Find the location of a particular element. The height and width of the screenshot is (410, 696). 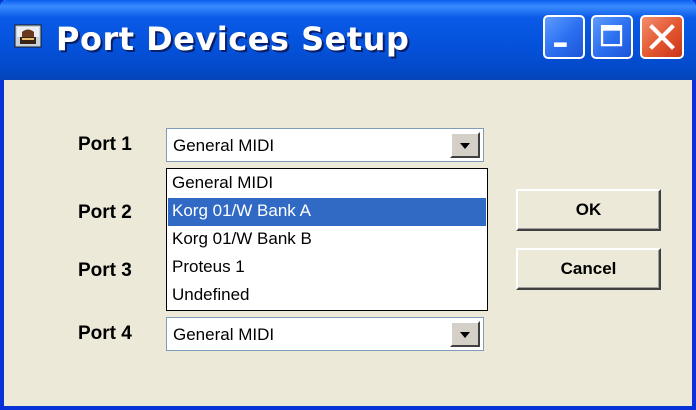

port-4-label: Port 4 is located at coordinates (105, 333).